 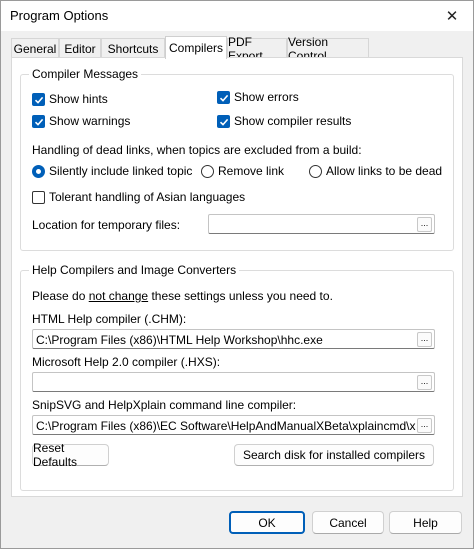 What do you see at coordinates (257, 49) in the screenshot?
I see `tab-pdf-export: PDF Export` at bounding box center [257, 49].